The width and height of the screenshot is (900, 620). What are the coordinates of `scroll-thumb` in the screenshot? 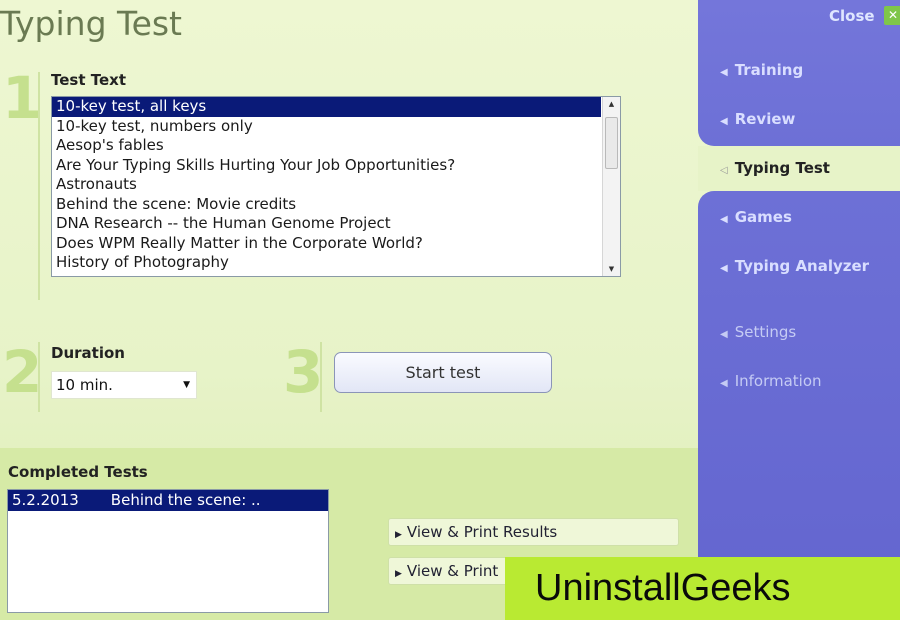 It's located at (611, 143).